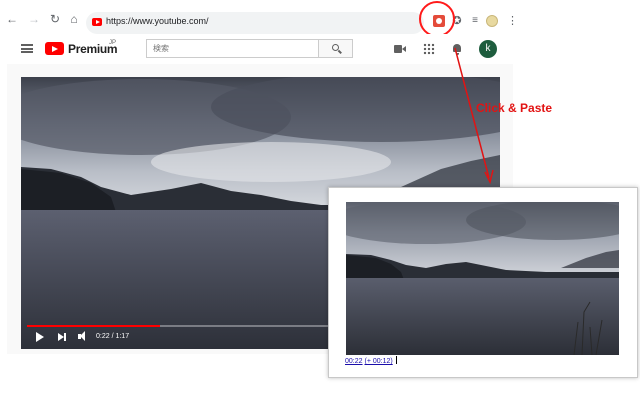  Describe the element at coordinates (514, 108) in the screenshot. I see `annotation-label: Click & Paste` at that location.